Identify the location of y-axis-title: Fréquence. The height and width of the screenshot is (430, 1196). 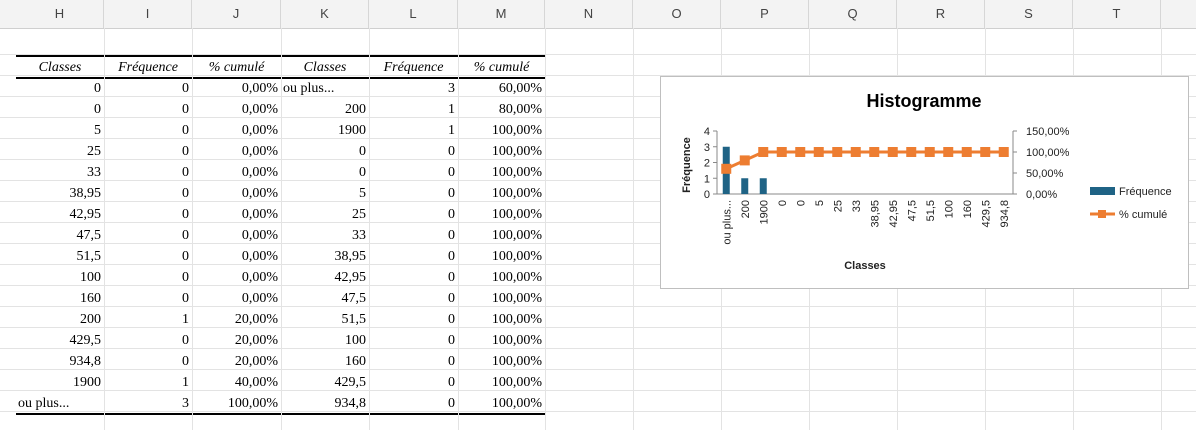
(687, 165).